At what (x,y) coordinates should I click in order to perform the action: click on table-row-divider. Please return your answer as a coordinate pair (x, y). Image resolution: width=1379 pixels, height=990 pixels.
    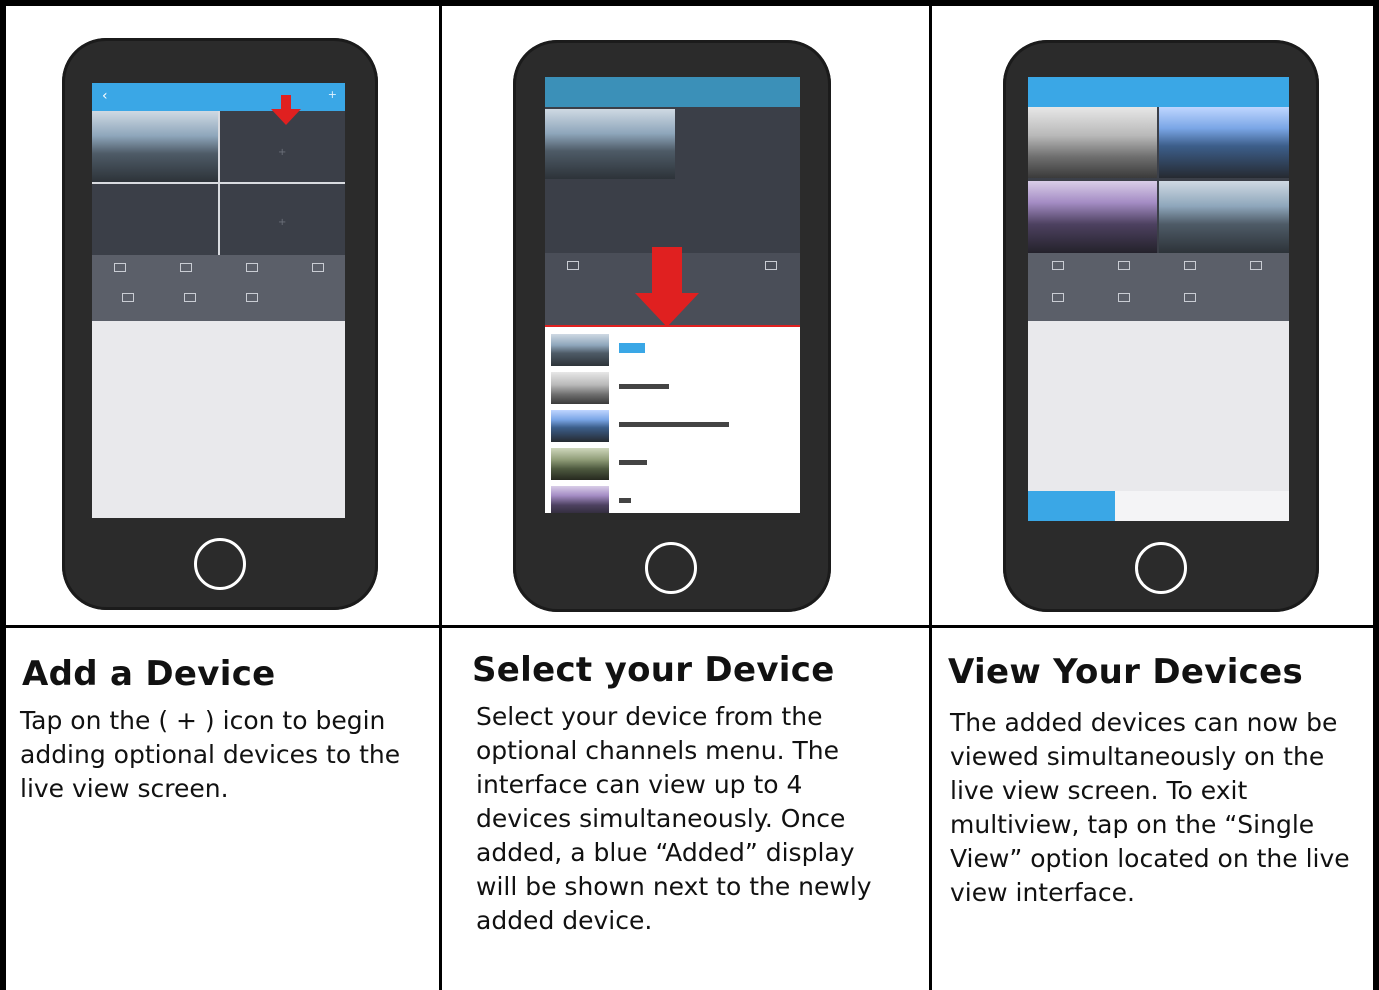
    Looking at the image, I should click on (689, 626).